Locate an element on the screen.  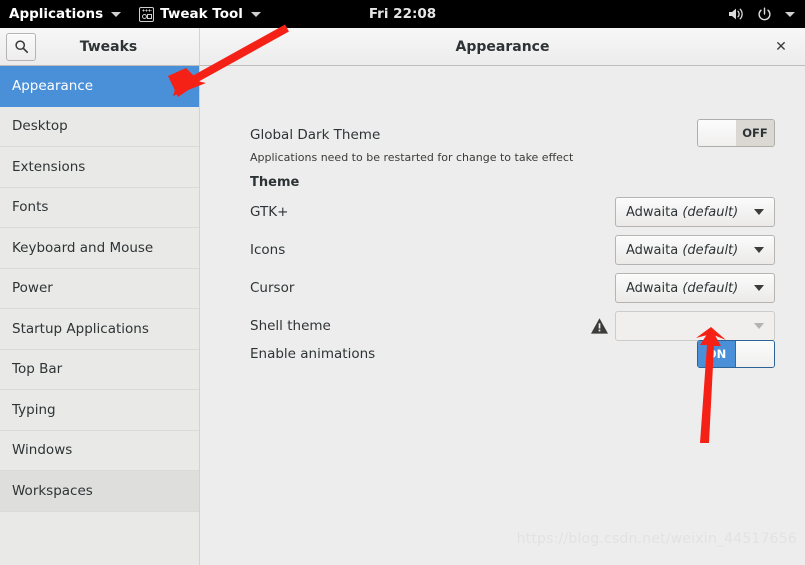
sidebar-item-startup-applications: Startup Applications is located at coordinates (99, 329).